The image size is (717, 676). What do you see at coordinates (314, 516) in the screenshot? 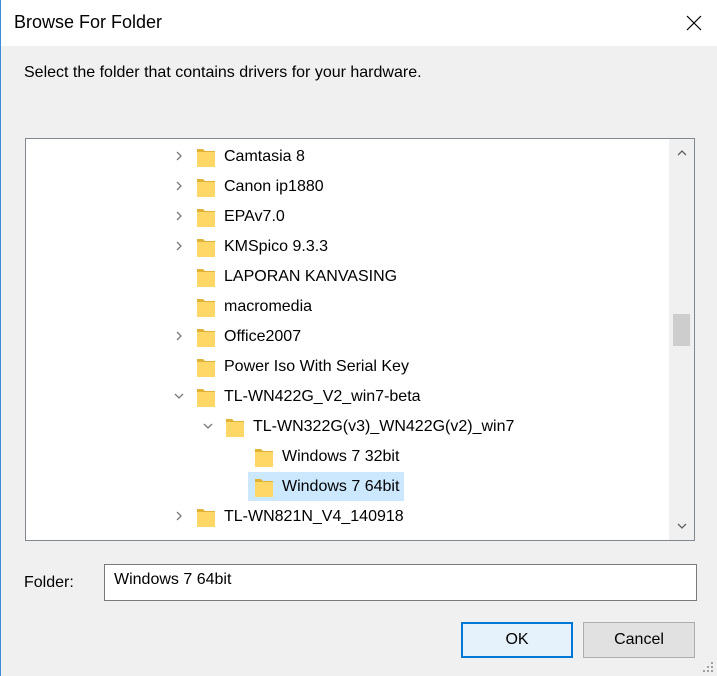
I see `tree-item-label: TL-WN821N_V4_140918` at bounding box center [314, 516].